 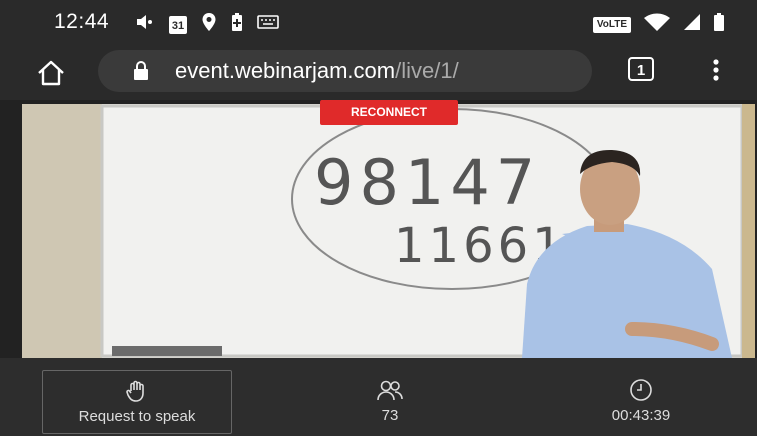 What do you see at coordinates (137, 416) in the screenshot?
I see `request-to-speak-label: Request to speak` at bounding box center [137, 416].